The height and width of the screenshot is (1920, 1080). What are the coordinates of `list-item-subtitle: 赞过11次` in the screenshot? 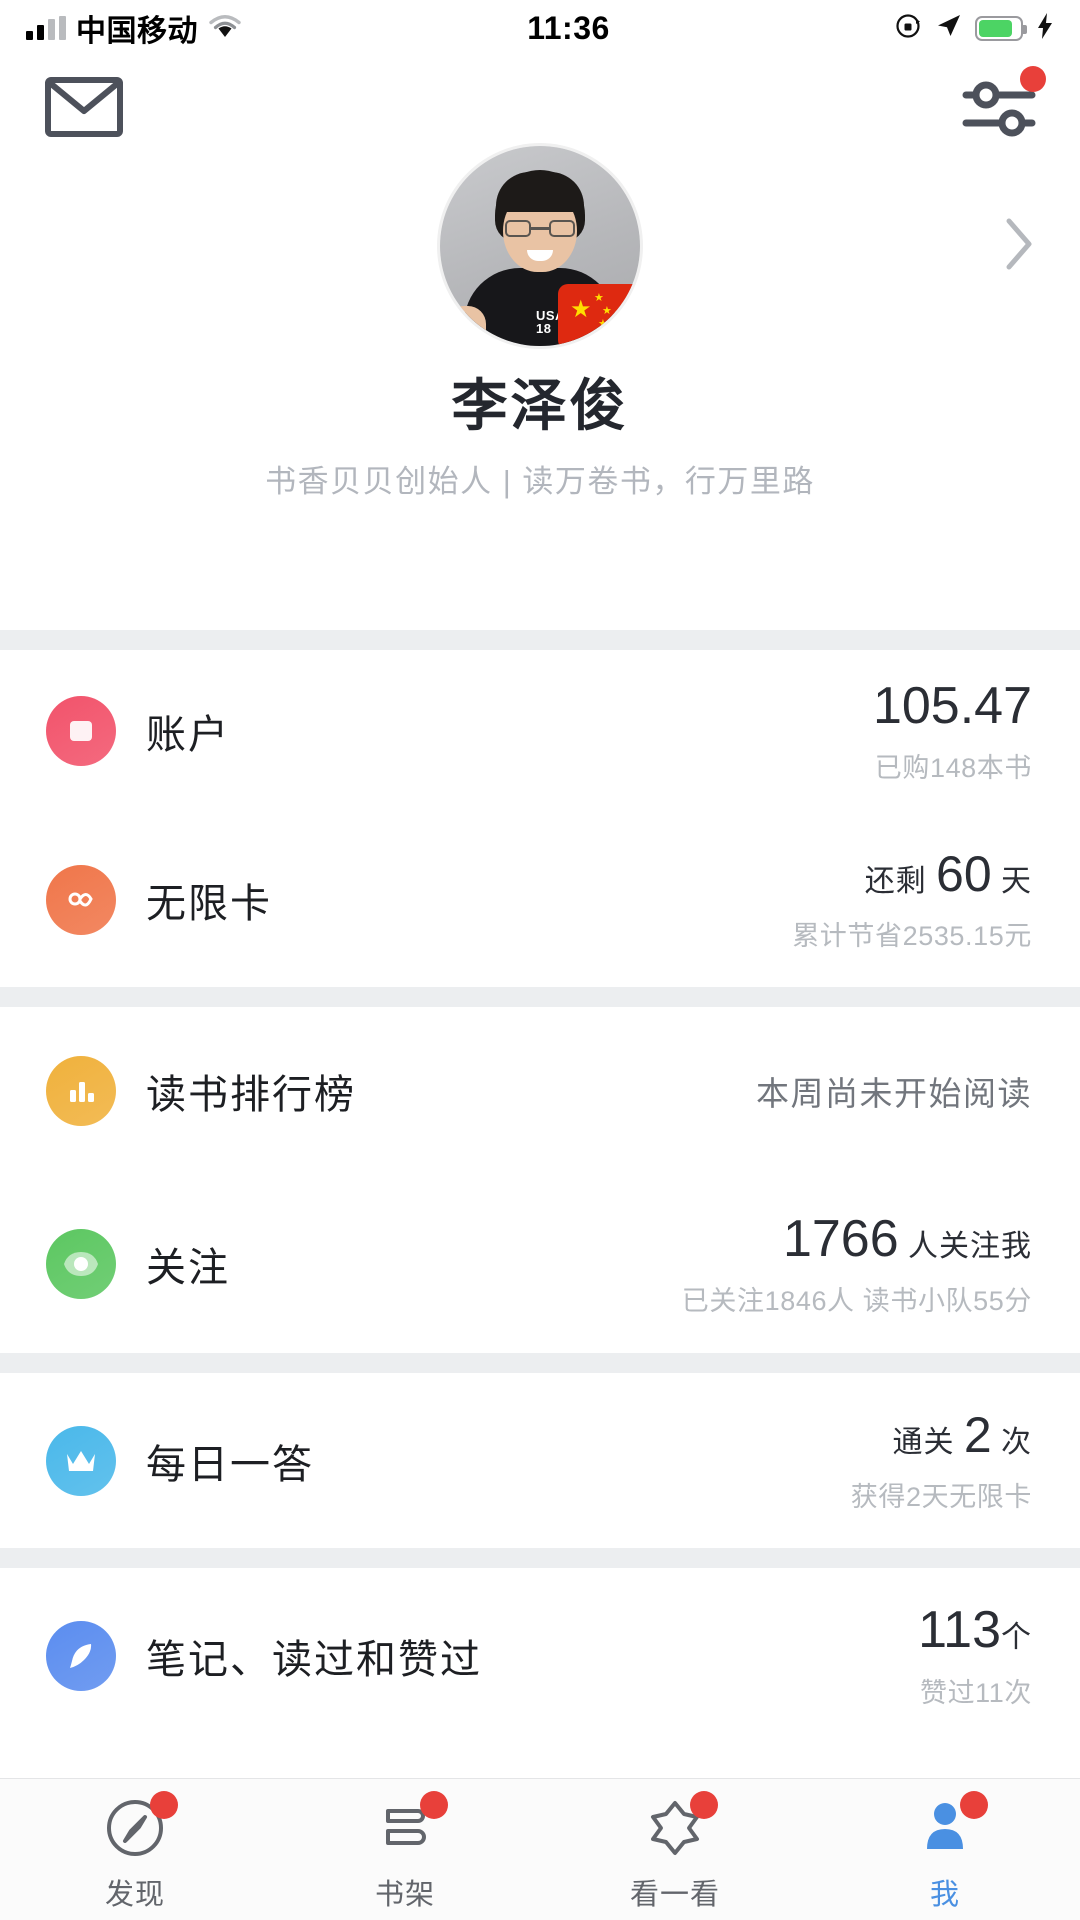 It's located at (975, 1692).